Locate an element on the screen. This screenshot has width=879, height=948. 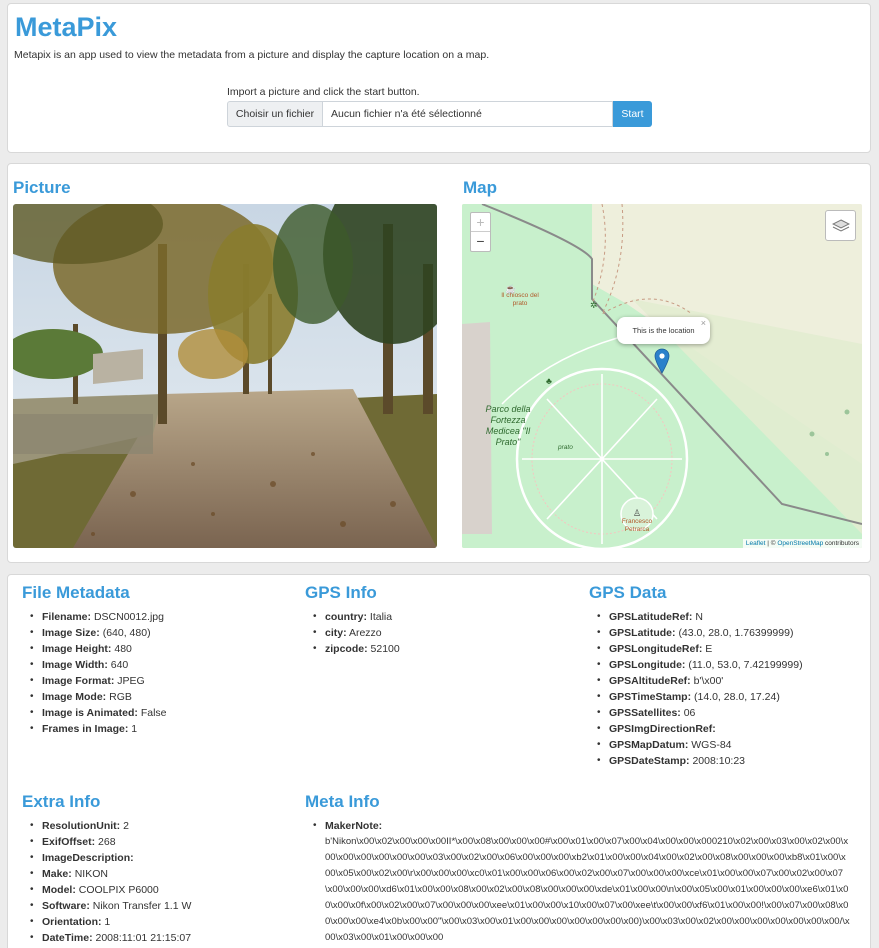
zoom-out-button: − is located at coordinates (480, 241).